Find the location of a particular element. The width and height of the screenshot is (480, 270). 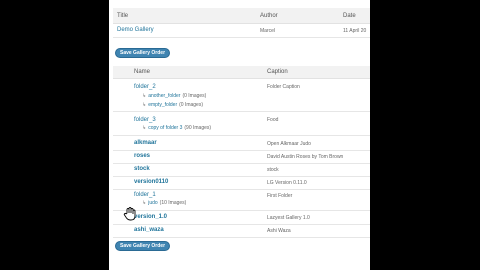

folder-link: roses is located at coordinates (142, 156).